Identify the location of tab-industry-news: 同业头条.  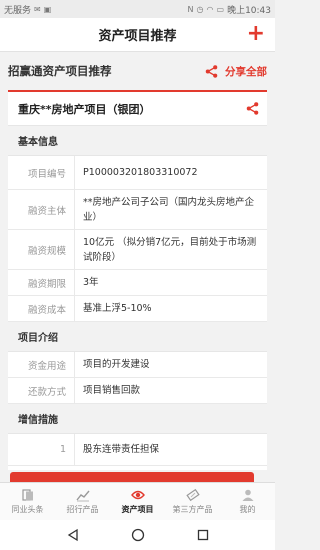
(27, 501).